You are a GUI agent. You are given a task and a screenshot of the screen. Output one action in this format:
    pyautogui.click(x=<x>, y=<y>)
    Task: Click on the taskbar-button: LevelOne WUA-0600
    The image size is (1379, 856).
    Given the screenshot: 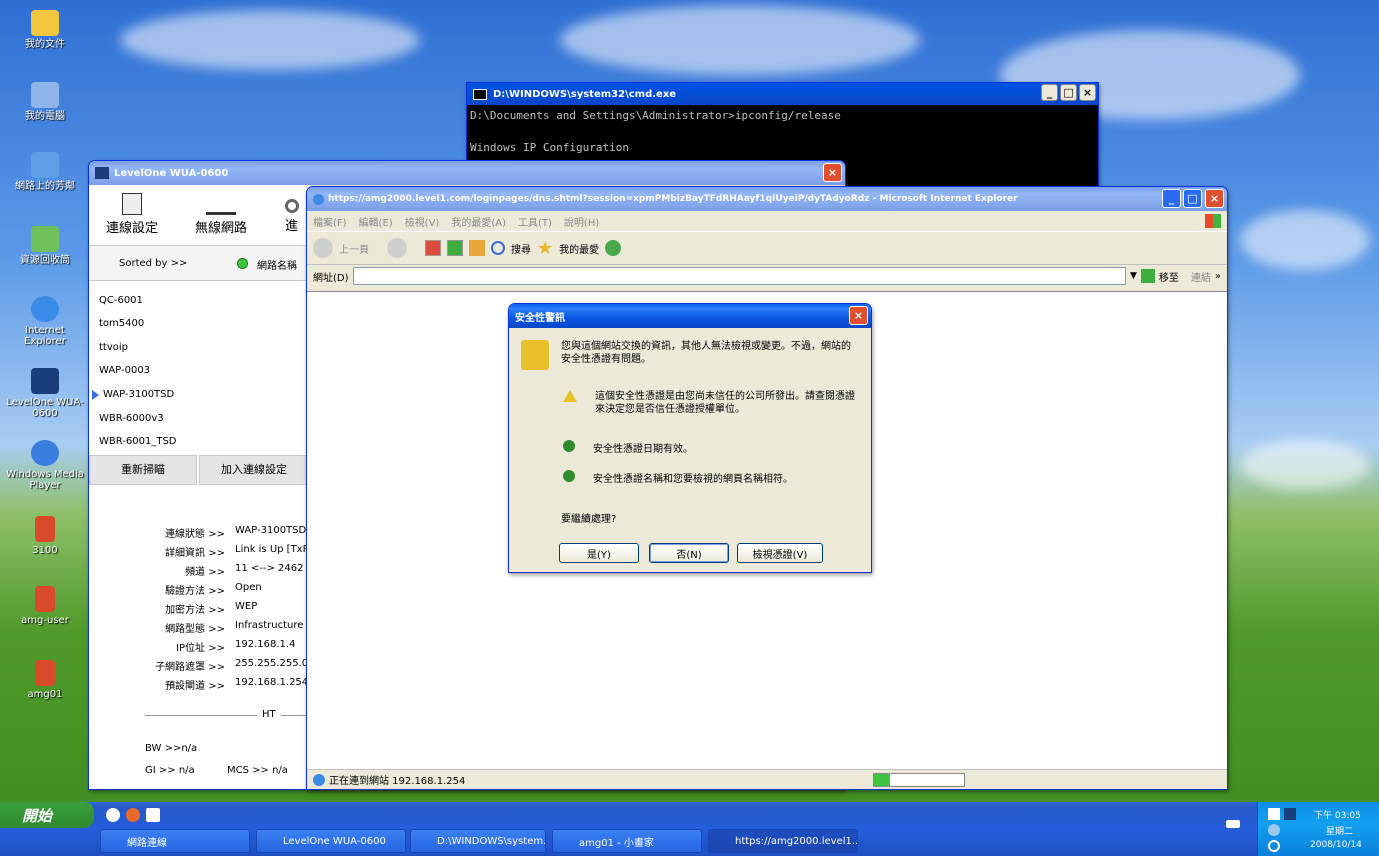 What is the action you would take?
    pyautogui.click(x=331, y=841)
    